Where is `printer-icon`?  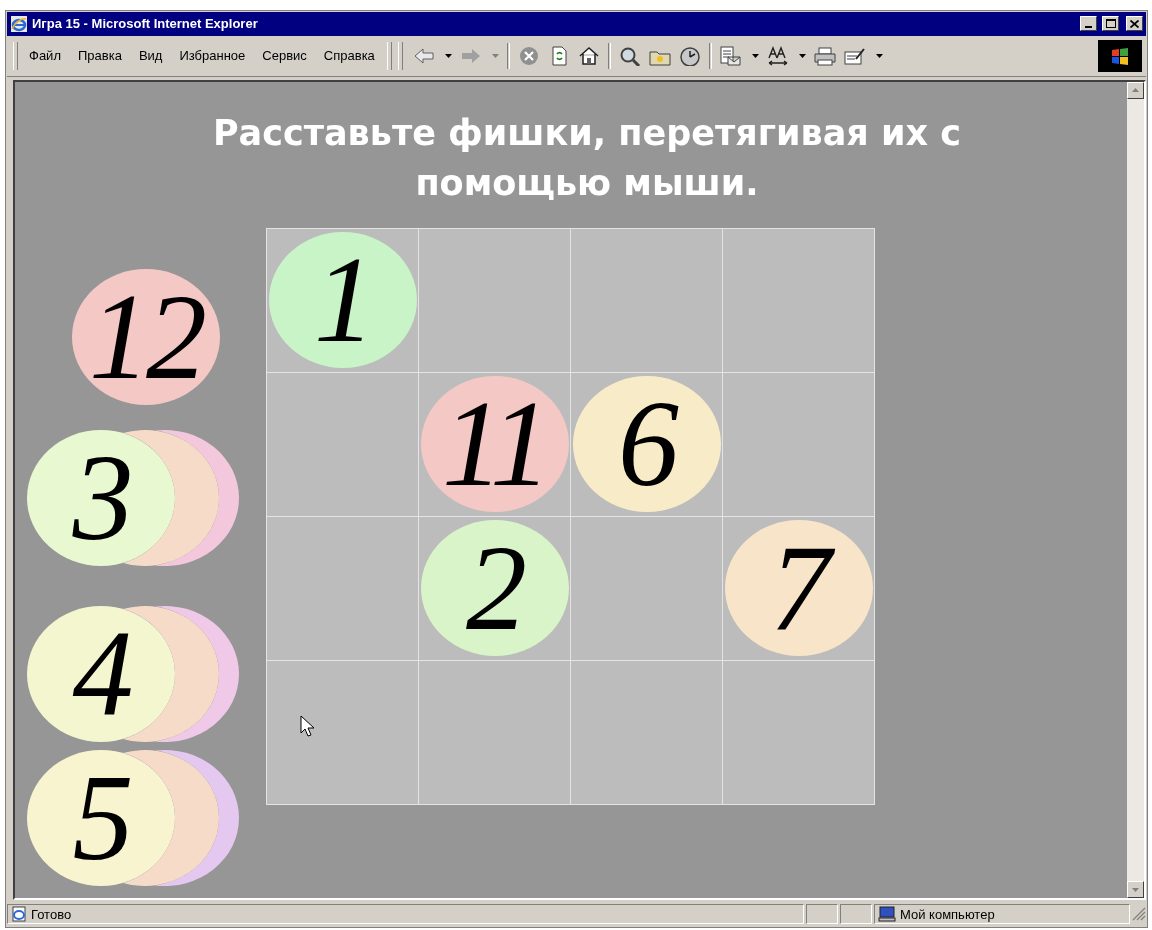 printer-icon is located at coordinates (824, 55).